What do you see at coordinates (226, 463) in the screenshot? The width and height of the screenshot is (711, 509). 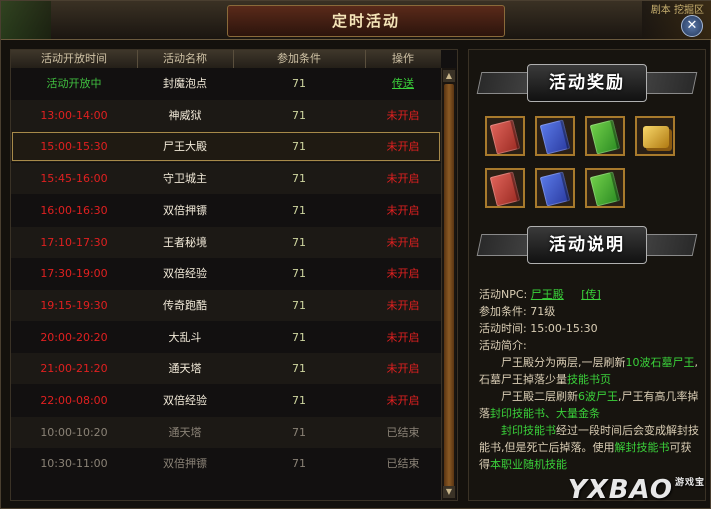 I see `table-row: 10:30-11:00 双倍押镖 71 已结束` at bounding box center [226, 463].